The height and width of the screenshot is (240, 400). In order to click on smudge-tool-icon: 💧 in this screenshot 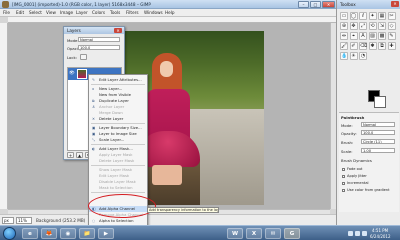, I will do `click(344, 56)`.